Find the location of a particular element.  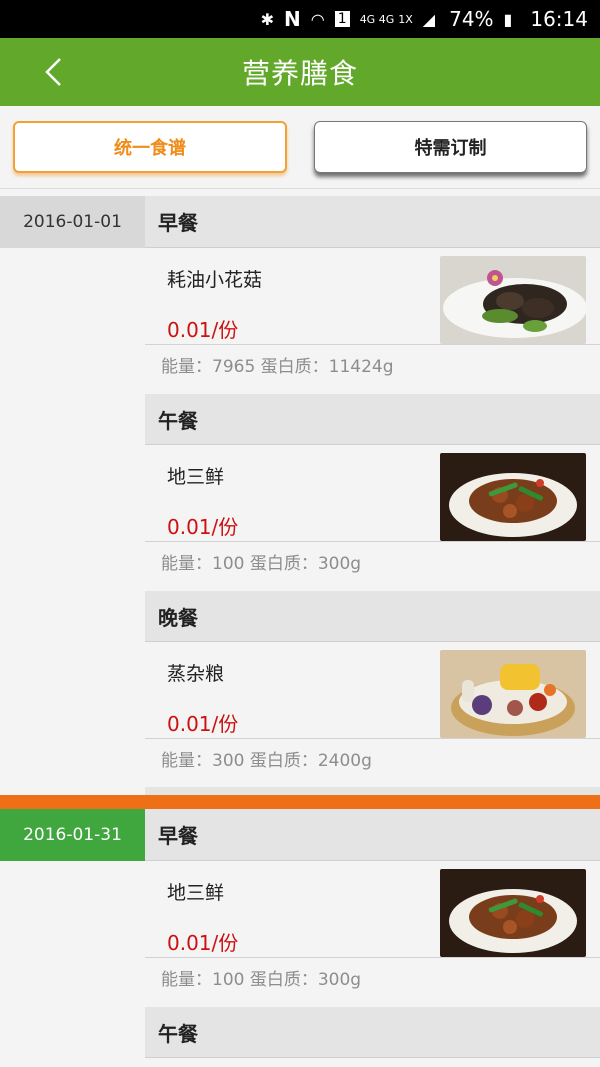

back-button is located at coordinates (53, 72).